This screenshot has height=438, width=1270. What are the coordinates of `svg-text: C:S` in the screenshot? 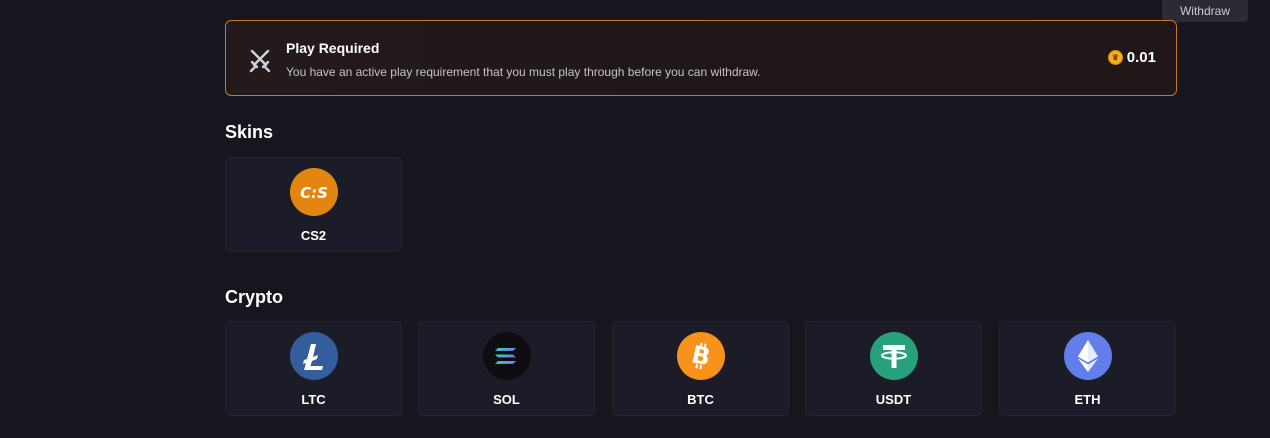 It's located at (314, 193).